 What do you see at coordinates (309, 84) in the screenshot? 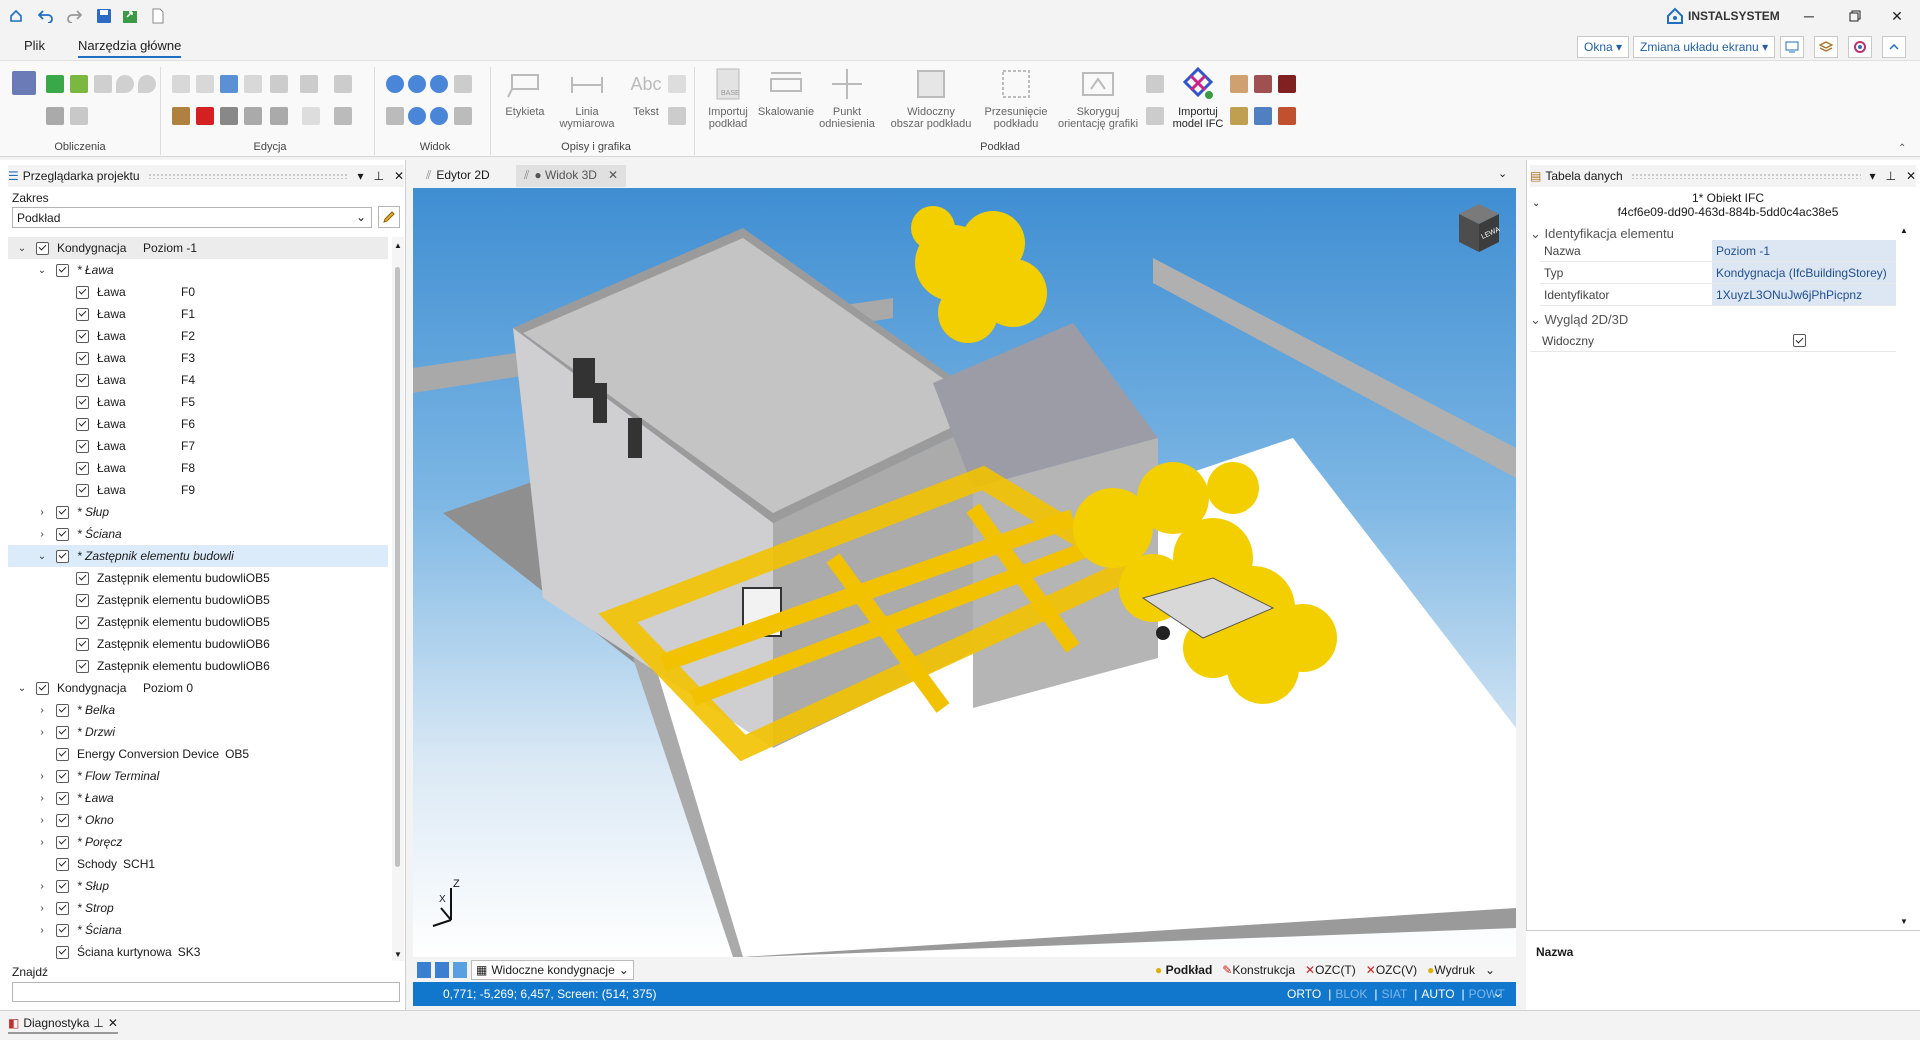
I see `distribute-icon` at bounding box center [309, 84].